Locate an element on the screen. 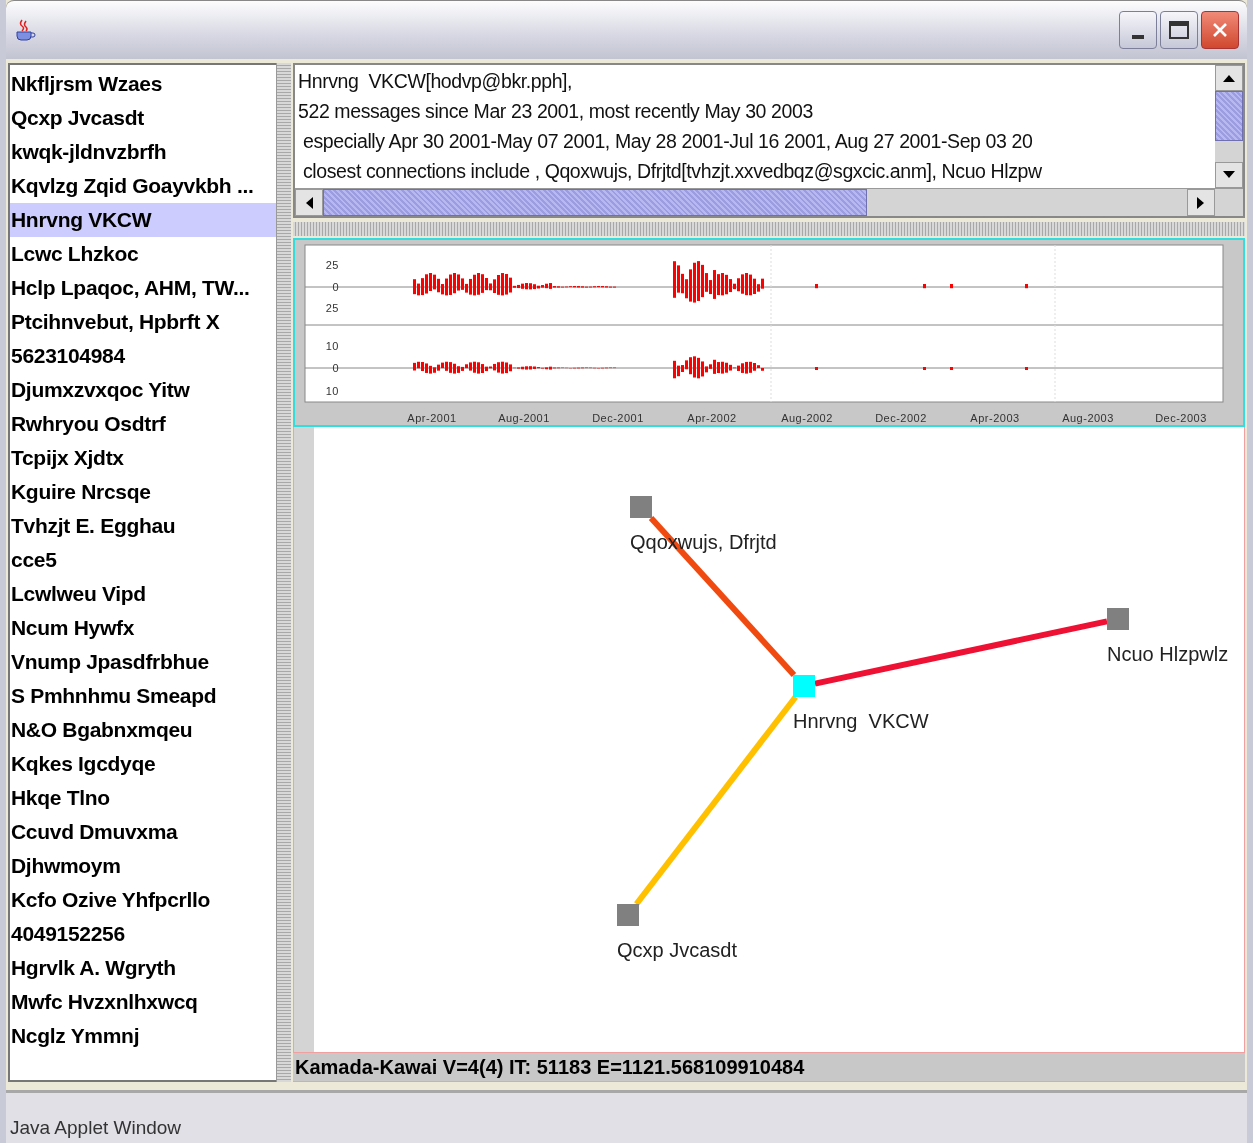 This screenshot has height=1143, width=1253. axis-tick-label: Dec-2003 is located at coordinates (1181, 418).